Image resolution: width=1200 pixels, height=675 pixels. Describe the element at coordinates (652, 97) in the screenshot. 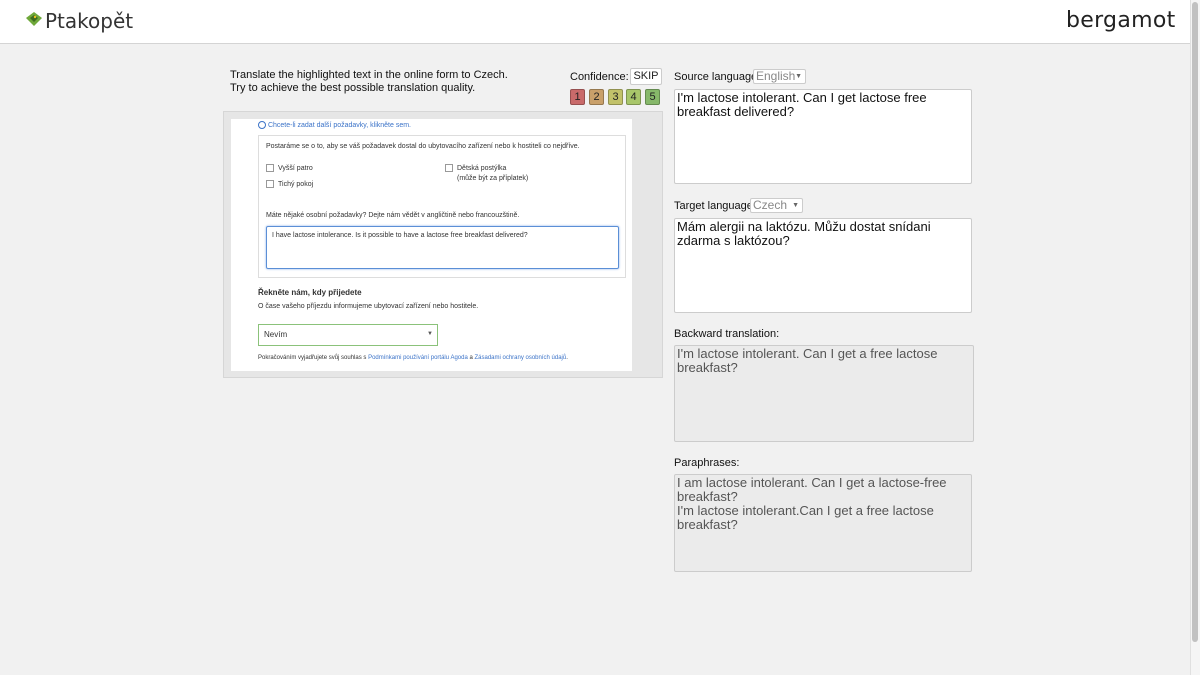

I see `confidence-button-5: 5` at that location.